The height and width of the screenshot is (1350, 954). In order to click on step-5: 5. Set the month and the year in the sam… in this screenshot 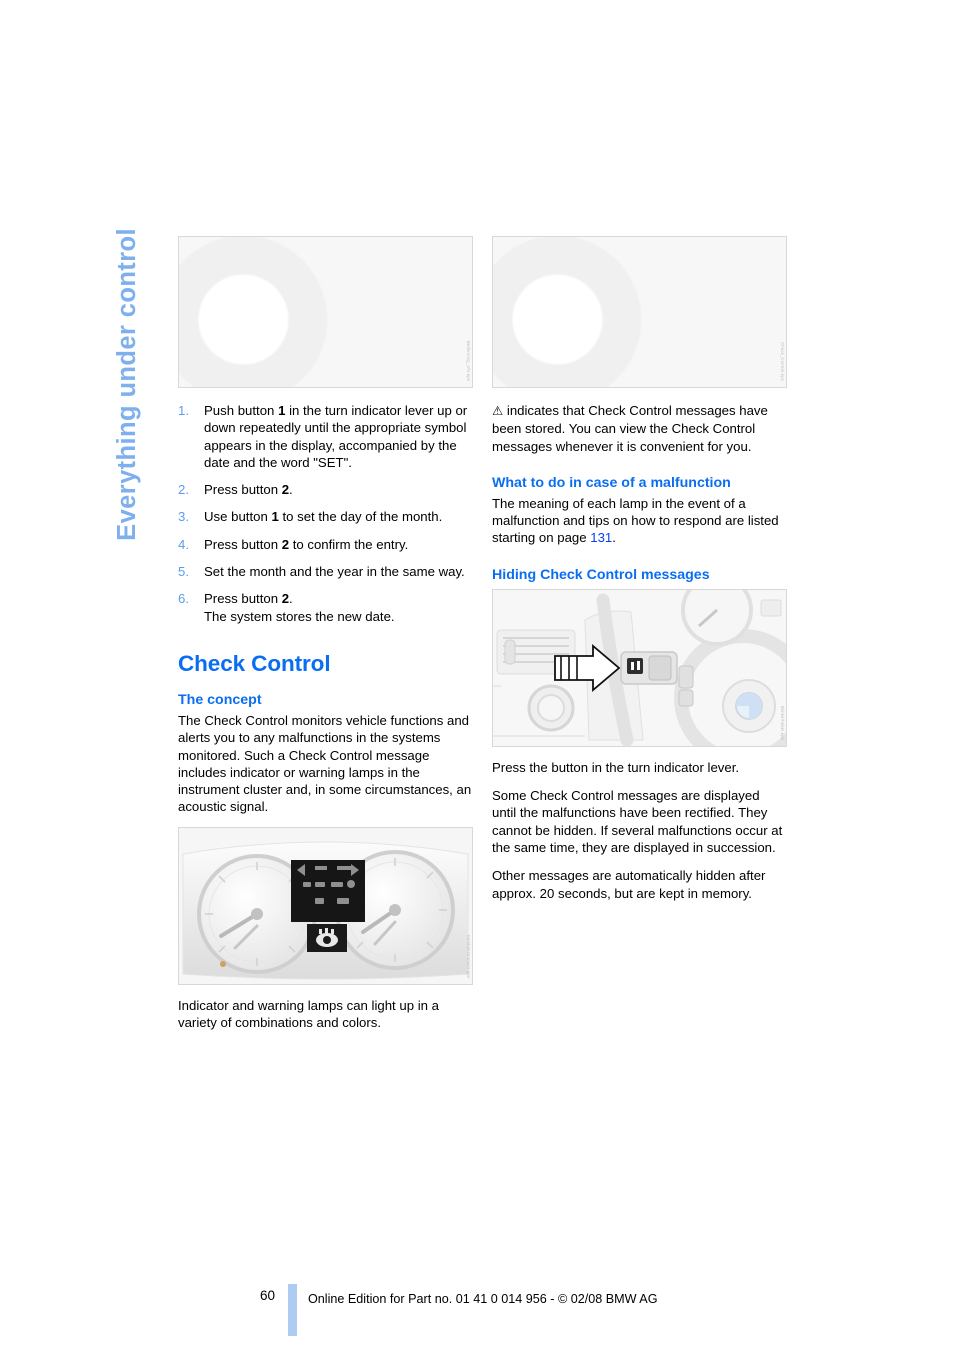, I will do `click(325, 571)`.